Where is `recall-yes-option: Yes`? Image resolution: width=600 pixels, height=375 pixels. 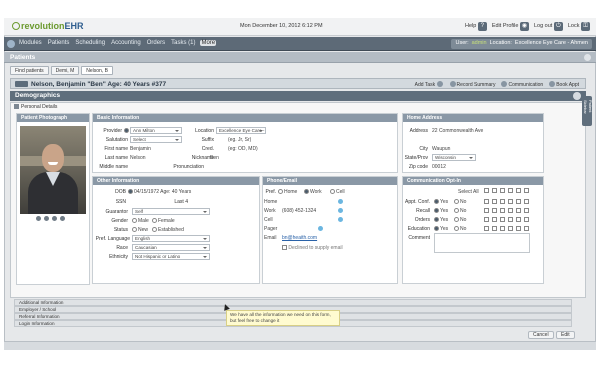
recall-yes-option: Yes is located at coordinates (441, 211).